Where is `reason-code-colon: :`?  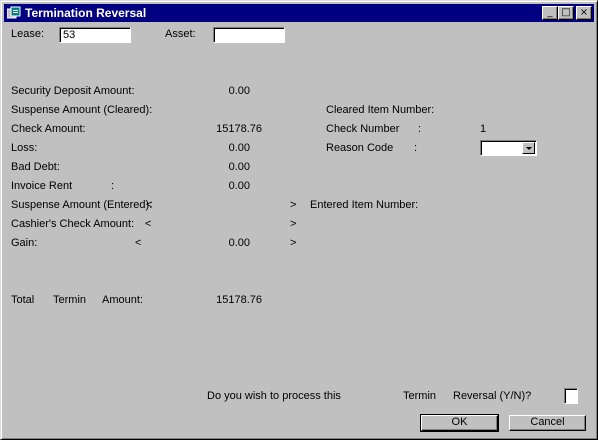 reason-code-colon: : is located at coordinates (416, 148).